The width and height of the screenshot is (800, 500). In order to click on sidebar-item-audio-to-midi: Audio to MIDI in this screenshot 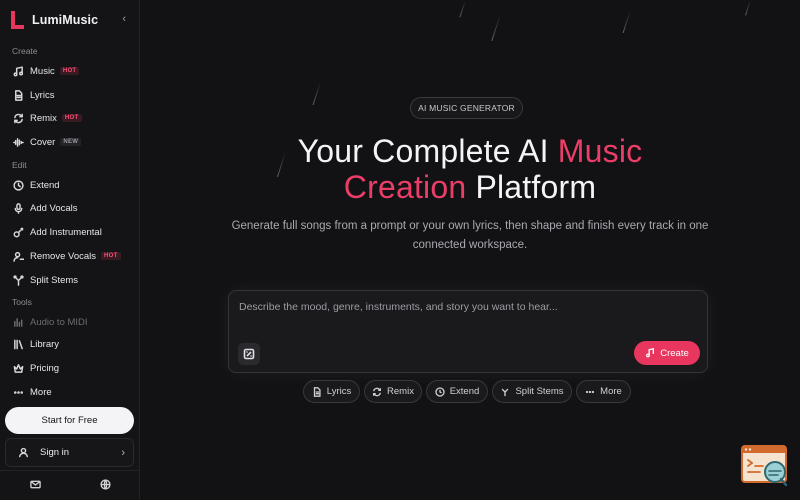, I will do `click(73, 322)`.